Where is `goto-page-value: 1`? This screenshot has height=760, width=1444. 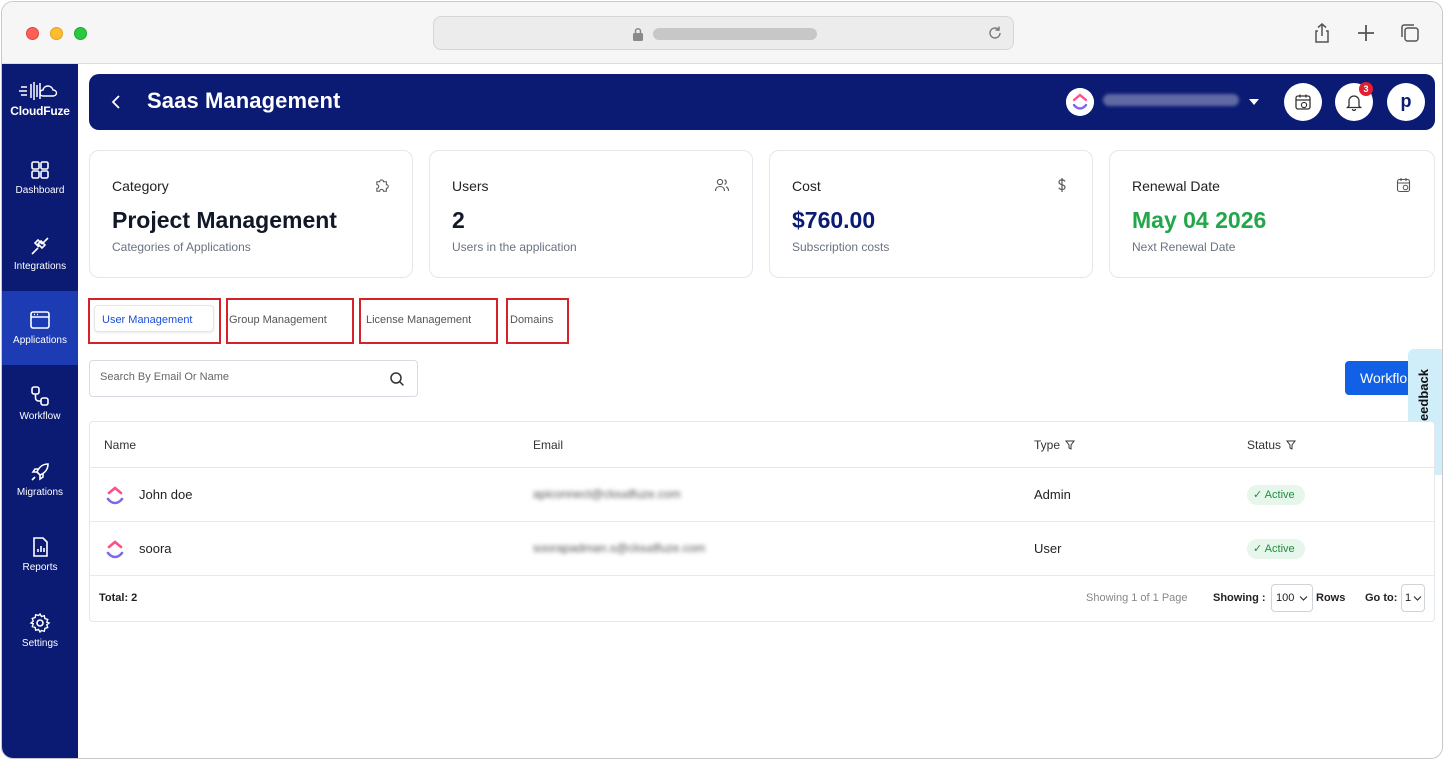
goto-page-value: 1 is located at coordinates (1408, 598).